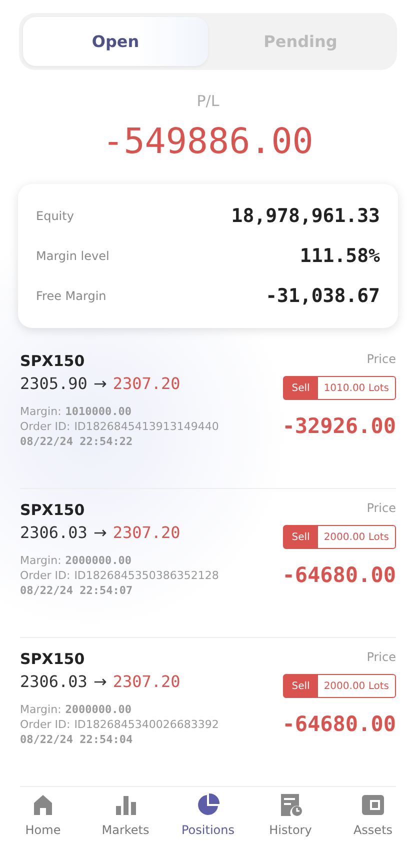 This screenshot has width=416, height=851. What do you see at coordinates (146, 426) in the screenshot?
I see `order-id: ID1826845413913149440` at bounding box center [146, 426].